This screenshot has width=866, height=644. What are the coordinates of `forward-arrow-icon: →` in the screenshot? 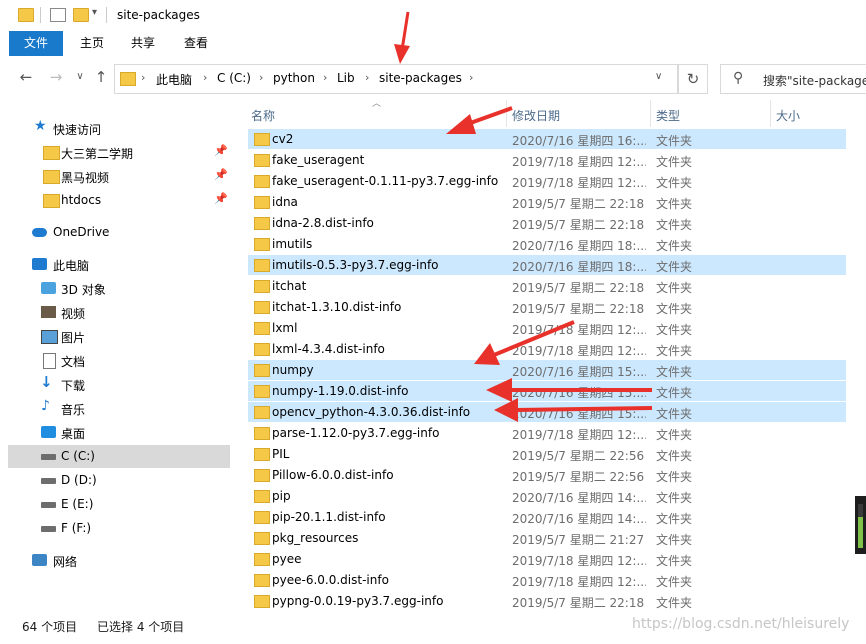 It's located at (56, 77).